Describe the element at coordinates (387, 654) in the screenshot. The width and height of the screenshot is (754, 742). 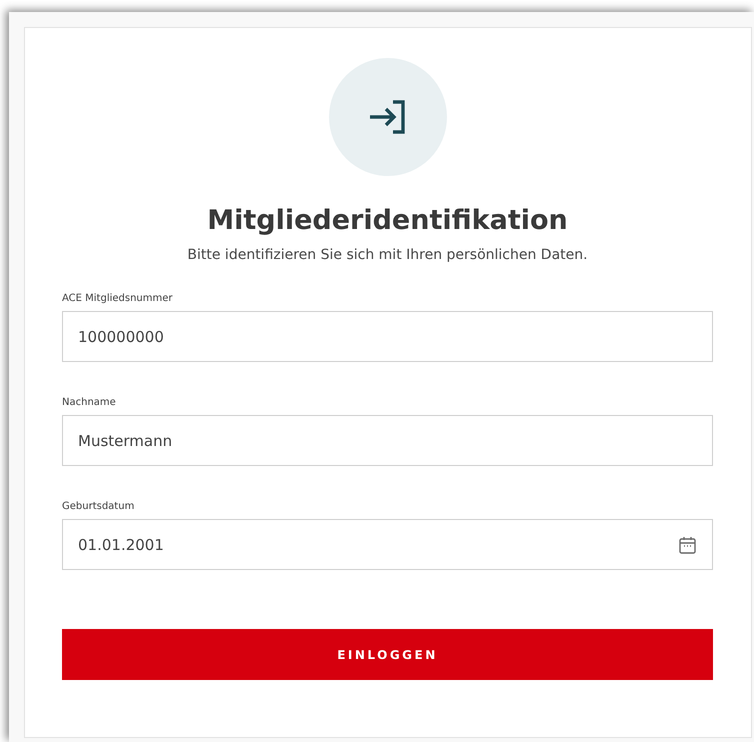
I see `login-button: EINLOGGEN` at that location.